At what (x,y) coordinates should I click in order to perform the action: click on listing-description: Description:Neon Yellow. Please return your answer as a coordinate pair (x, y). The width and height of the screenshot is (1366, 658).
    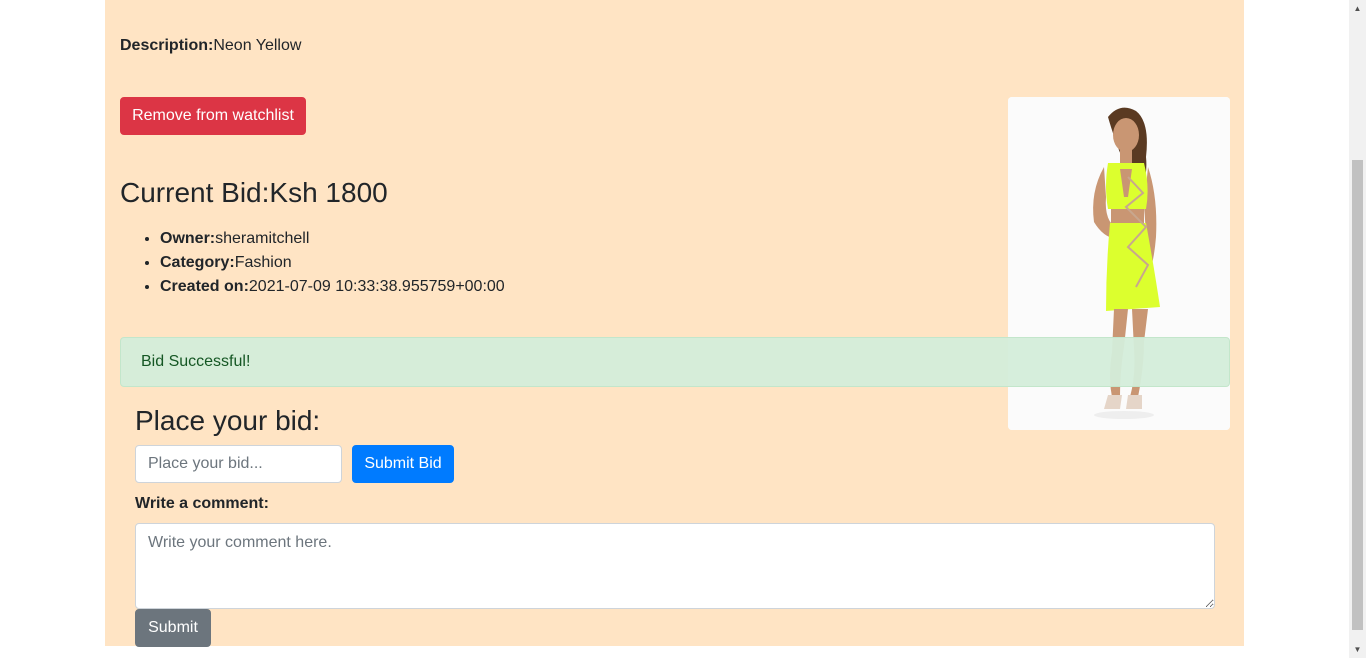
    Looking at the image, I should click on (210, 46).